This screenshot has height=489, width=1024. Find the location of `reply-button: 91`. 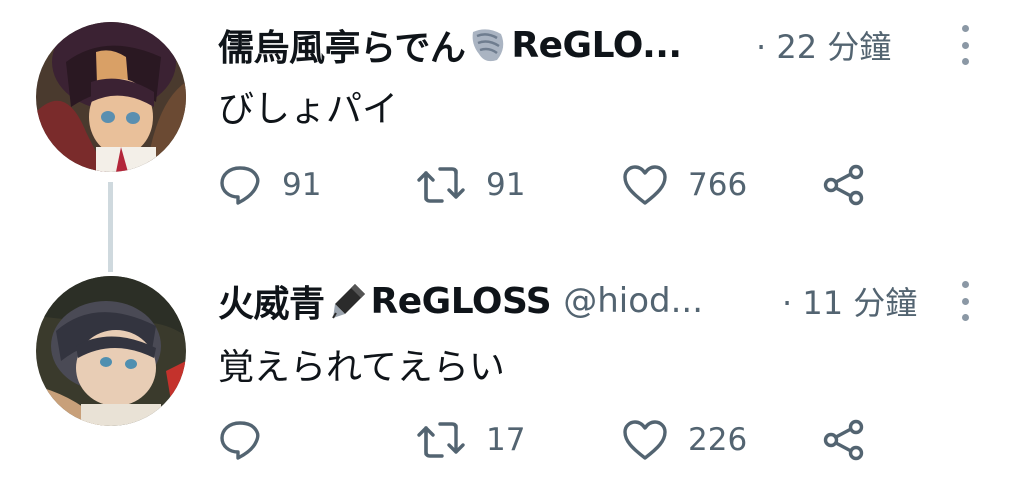

reply-button: 91 is located at coordinates (269, 185).